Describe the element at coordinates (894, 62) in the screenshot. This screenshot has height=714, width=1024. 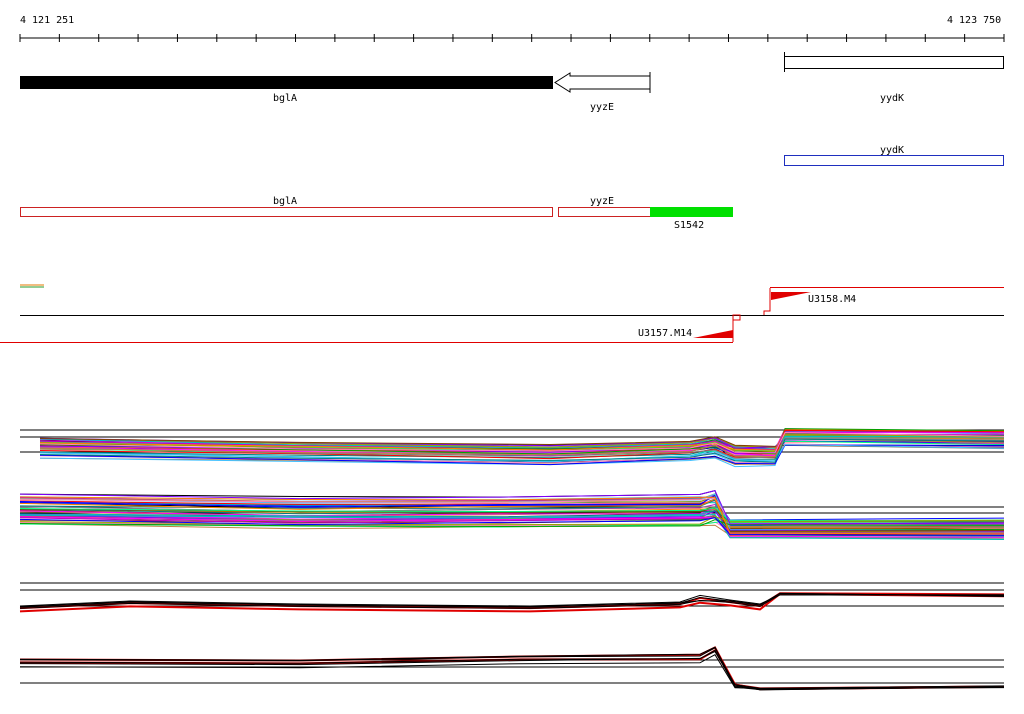
I see `gene-yydK` at that location.